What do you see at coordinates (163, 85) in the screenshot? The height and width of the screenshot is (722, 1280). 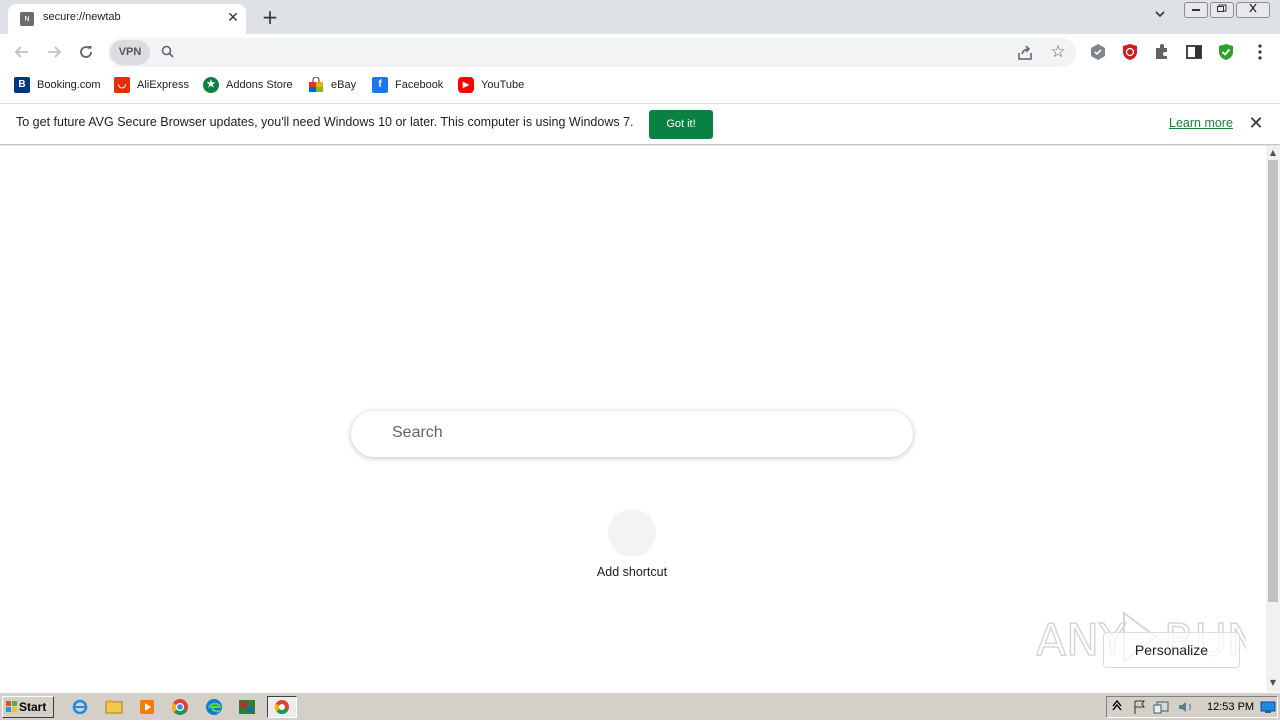 I see `bookmark-label: AliExpress` at bounding box center [163, 85].